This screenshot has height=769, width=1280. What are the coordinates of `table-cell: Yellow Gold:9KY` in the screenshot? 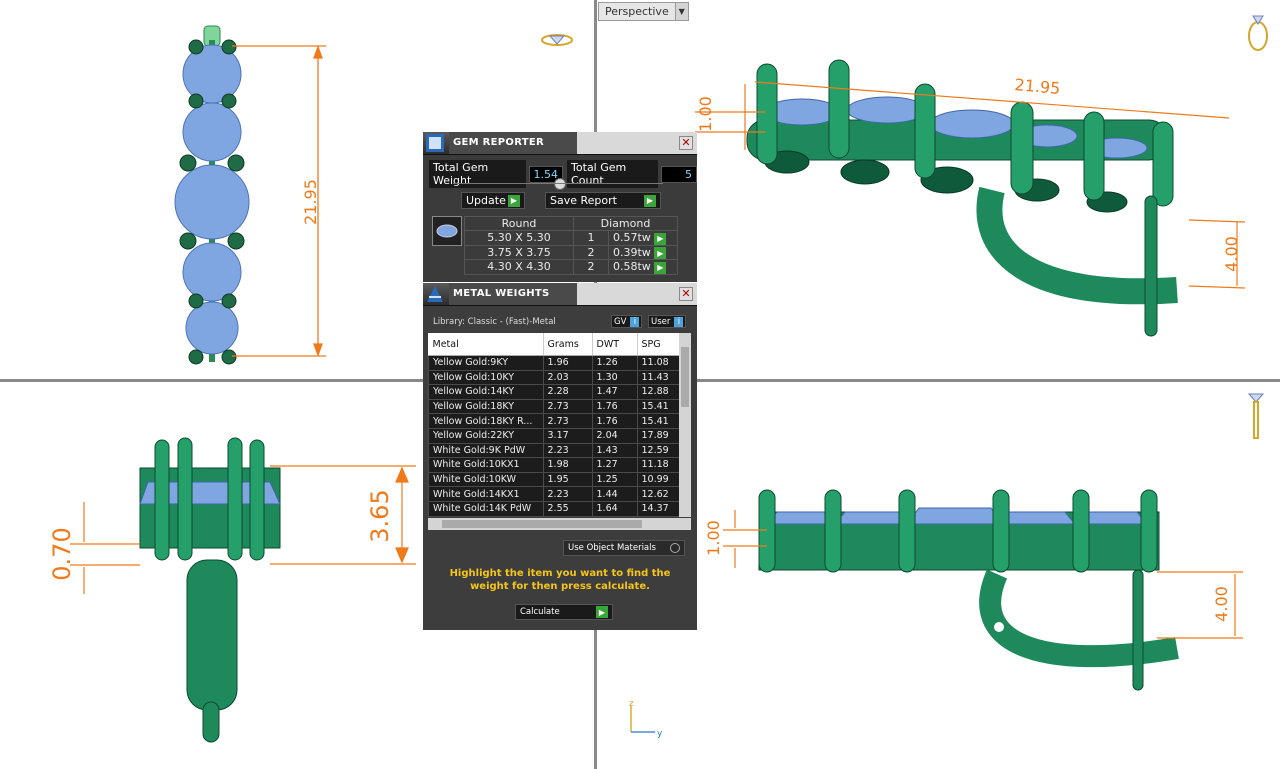 It's located at (486, 363).